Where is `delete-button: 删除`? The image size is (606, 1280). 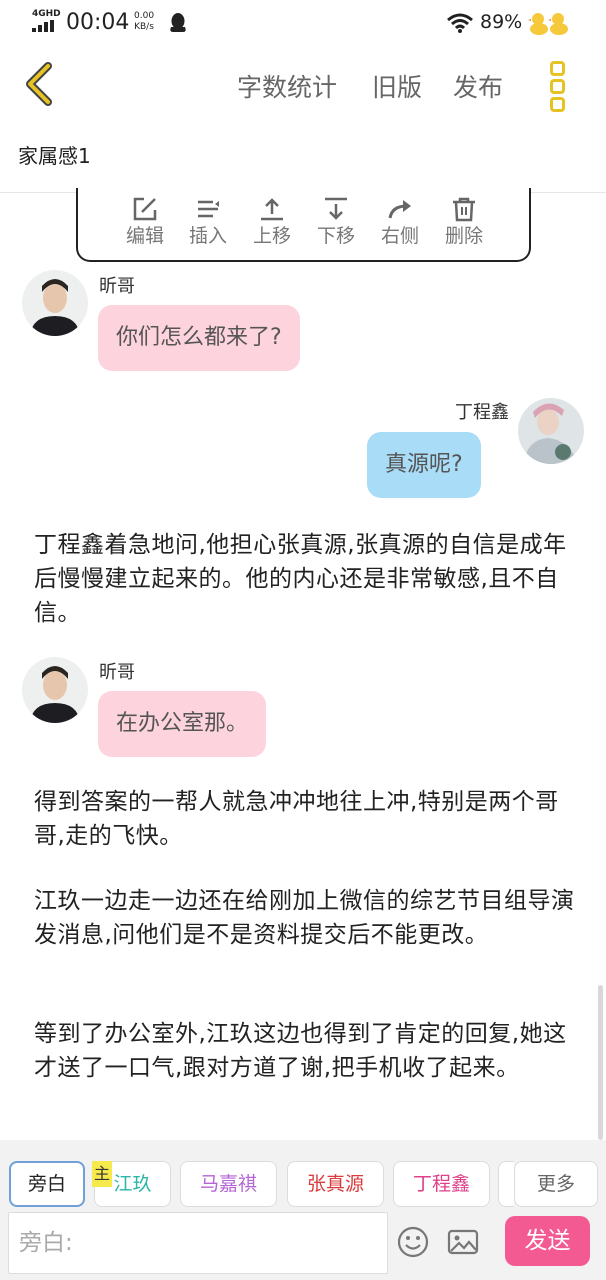 delete-button: 删除 is located at coordinates (464, 224).